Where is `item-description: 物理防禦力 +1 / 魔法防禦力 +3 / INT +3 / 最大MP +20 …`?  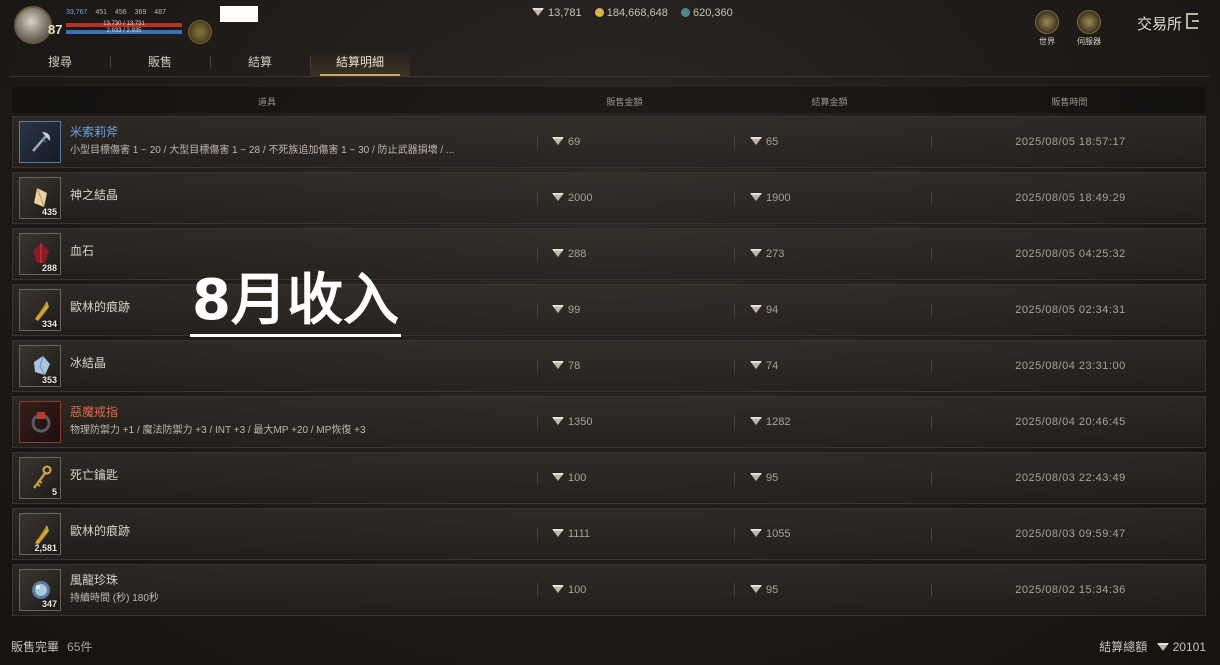 item-description: 物理防禦力 +1 / 魔法防禦力 +3 / INT +3 / 最大MP +20 … is located at coordinates (218, 430).